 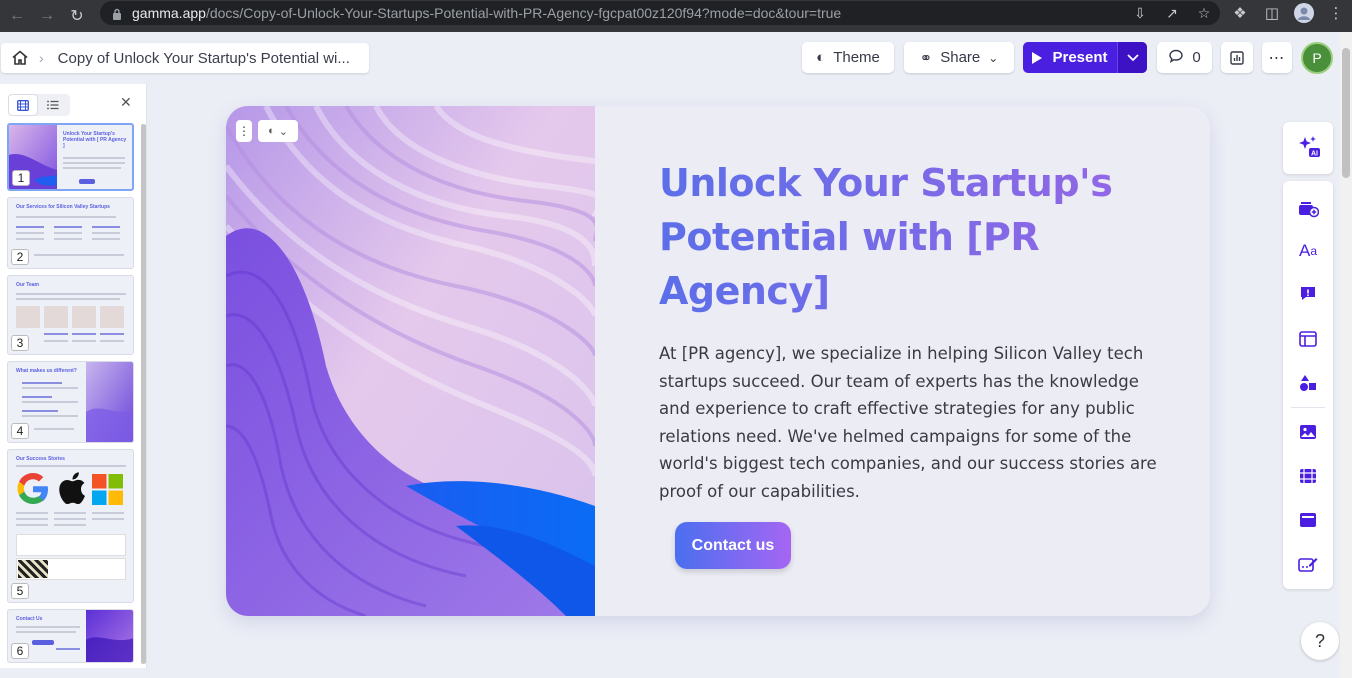 What do you see at coordinates (1346, 355) in the screenshot?
I see `page-scrollbar` at bounding box center [1346, 355].